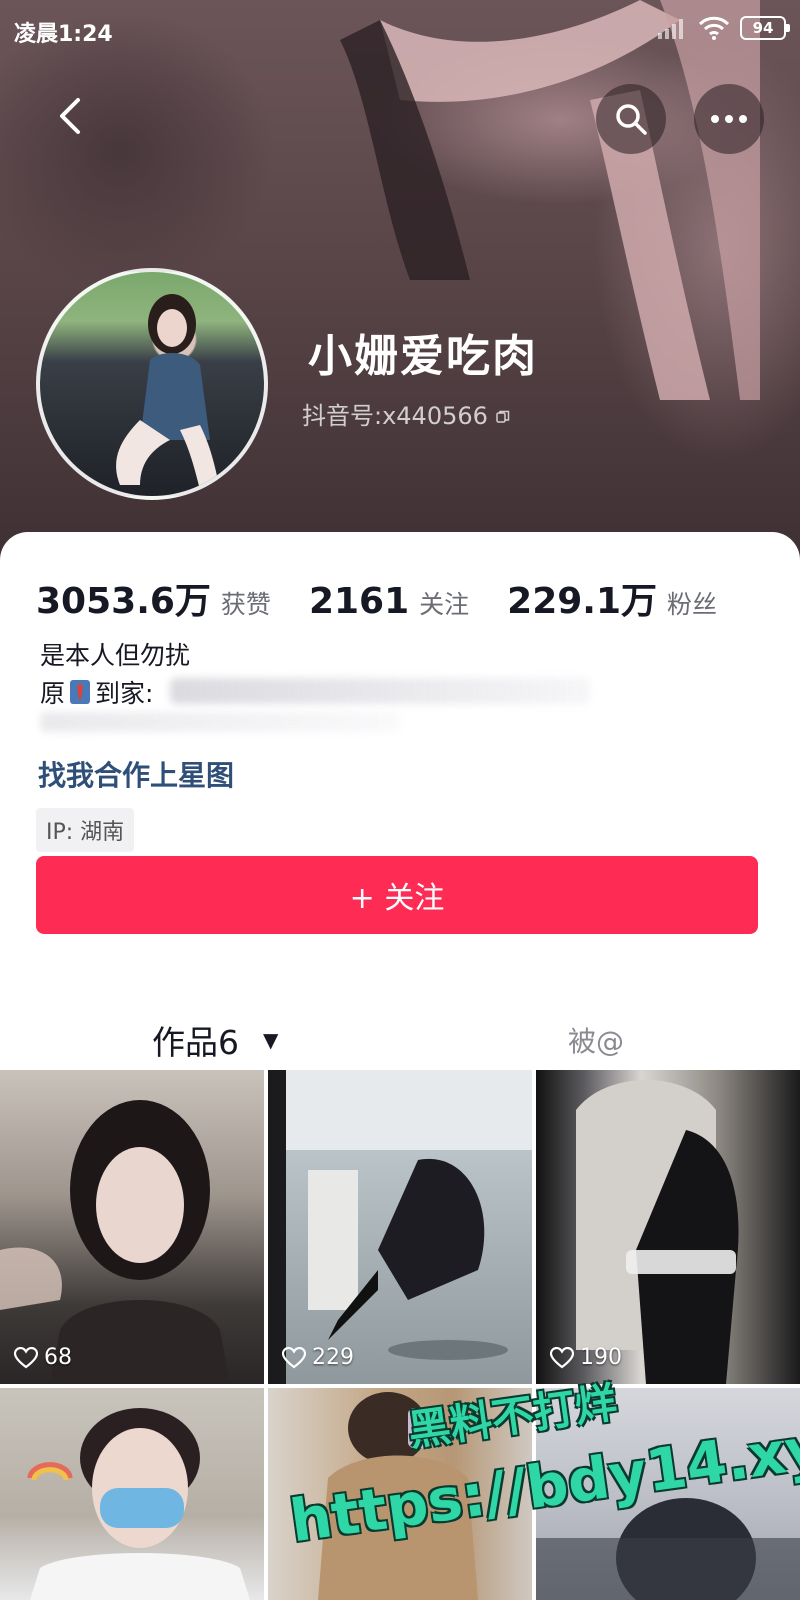 The image size is (800, 1600). What do you see at coordinates (400, 1034) in the screenshot?
I see `profile-tabs: 作品6 ▼ 被@` at bounding box center [400, 1034].